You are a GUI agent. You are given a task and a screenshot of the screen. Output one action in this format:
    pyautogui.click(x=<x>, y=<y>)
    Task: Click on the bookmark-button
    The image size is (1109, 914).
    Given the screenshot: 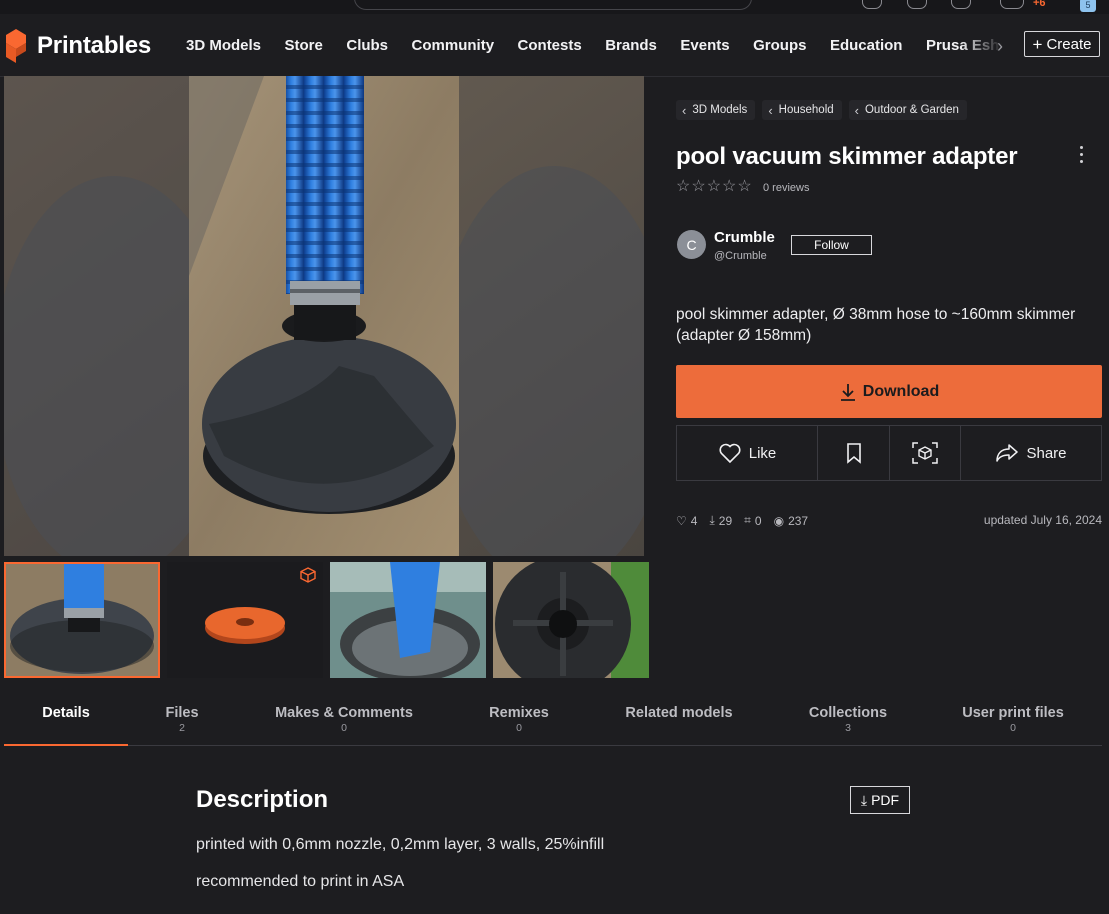 What is the action you would take?
    pyautogui.click(x=854, y=453)
    